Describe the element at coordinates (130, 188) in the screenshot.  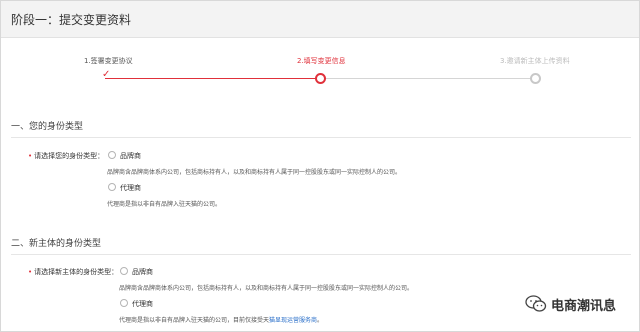
I see `option-agent-label: 代理商` at that location.